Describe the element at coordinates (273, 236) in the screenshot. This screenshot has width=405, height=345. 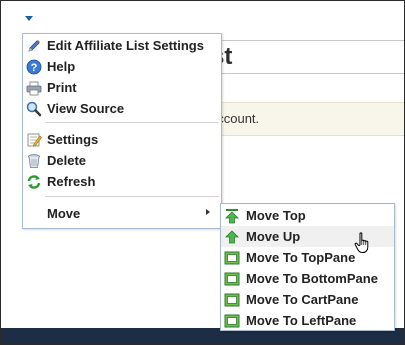
I see `submenu-item-label: Move Up` at that location.